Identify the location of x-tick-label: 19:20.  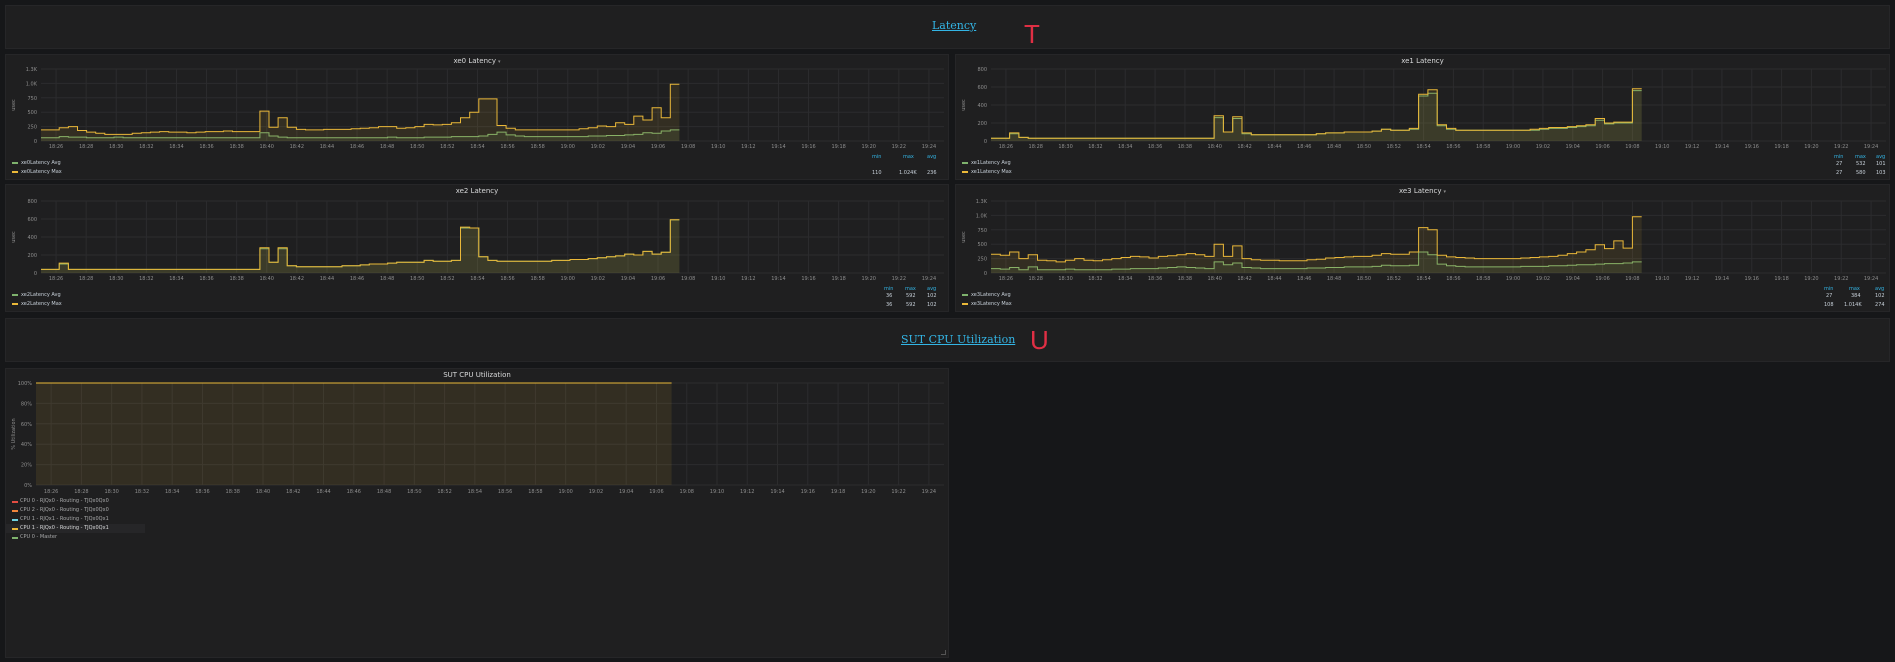
(869, 279).